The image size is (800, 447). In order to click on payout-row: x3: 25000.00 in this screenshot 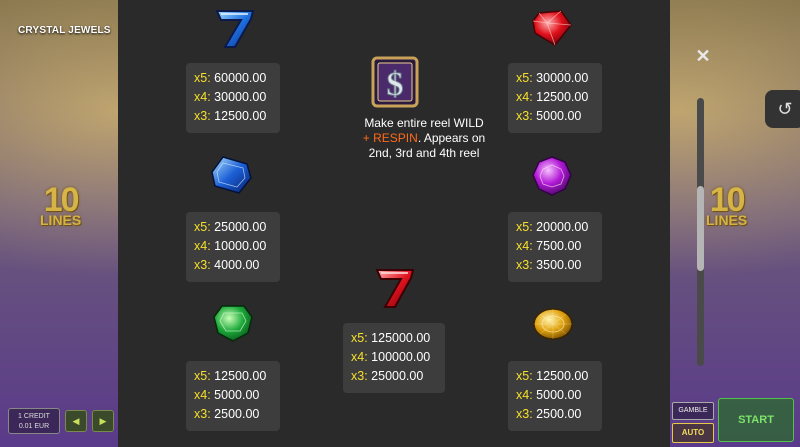, I will do `click(387, 376)`.